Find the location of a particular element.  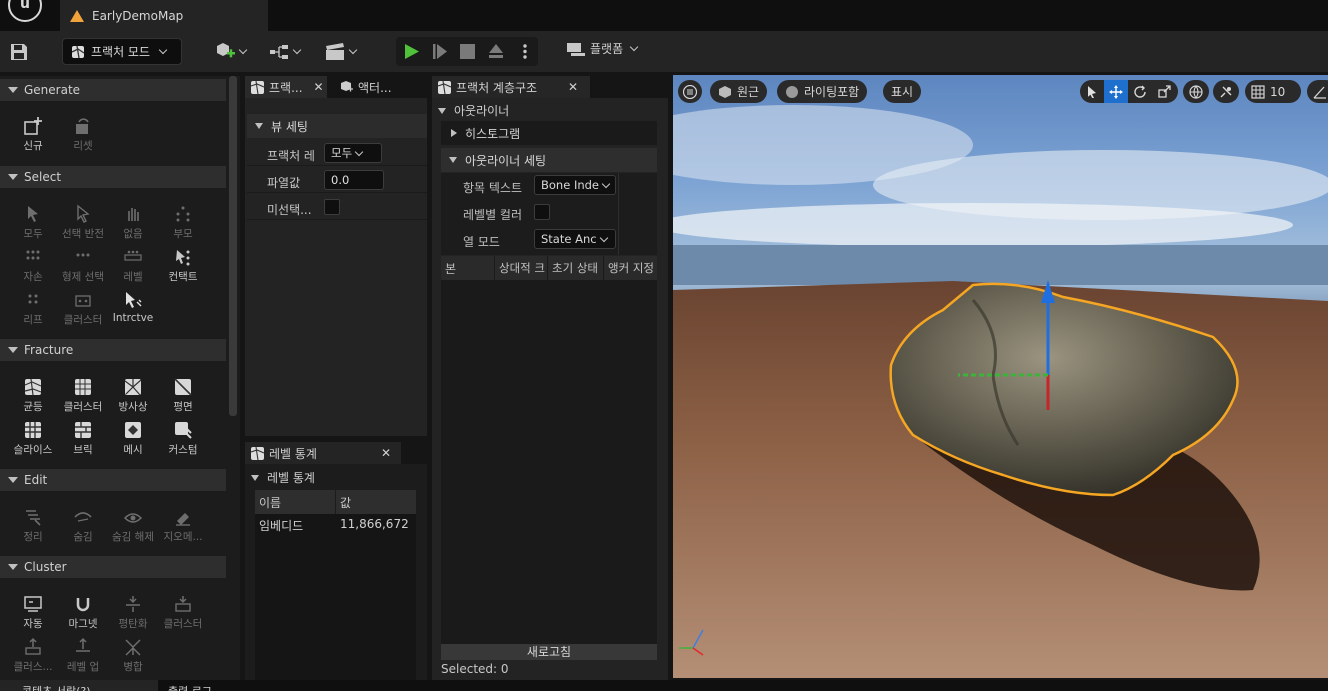

tool-brick: 브릭 is located at coordinates (83, 440).